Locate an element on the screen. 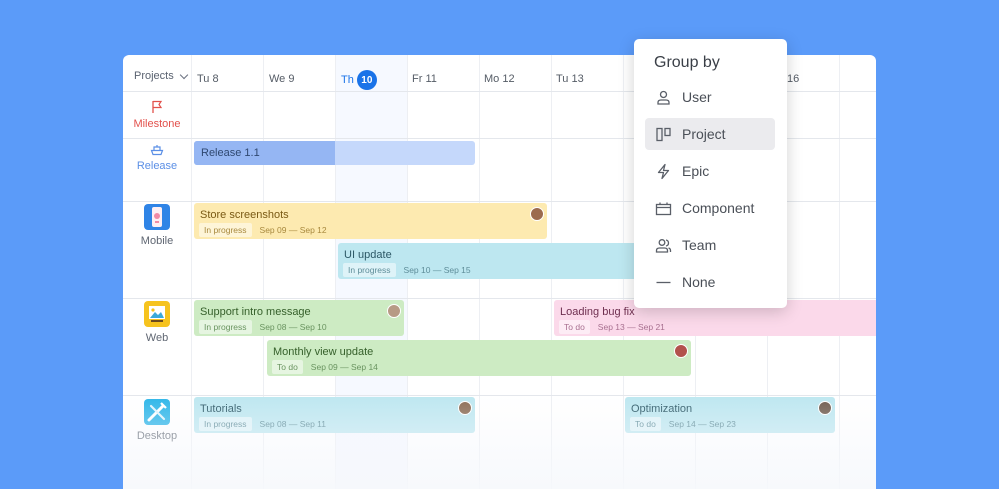  task-title: UI update is located at coordinates (368, 255).